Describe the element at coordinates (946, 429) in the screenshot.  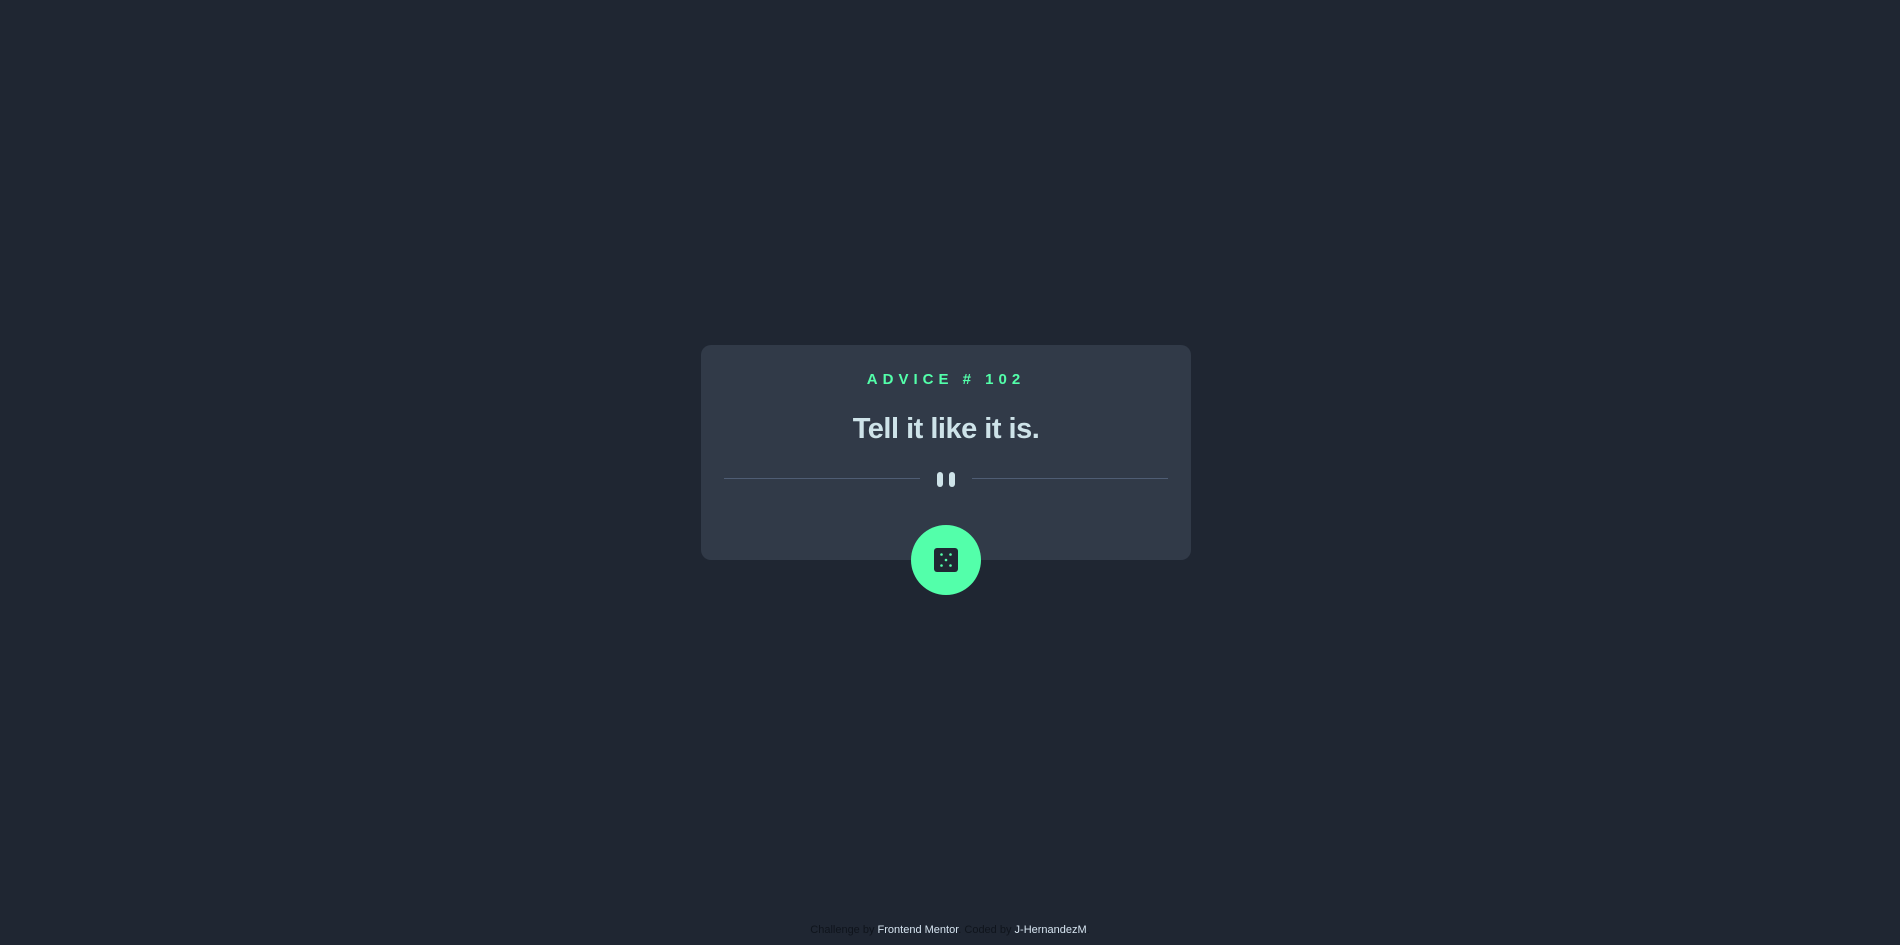
I see `advice-quote: Tell it like it is.` at that location.